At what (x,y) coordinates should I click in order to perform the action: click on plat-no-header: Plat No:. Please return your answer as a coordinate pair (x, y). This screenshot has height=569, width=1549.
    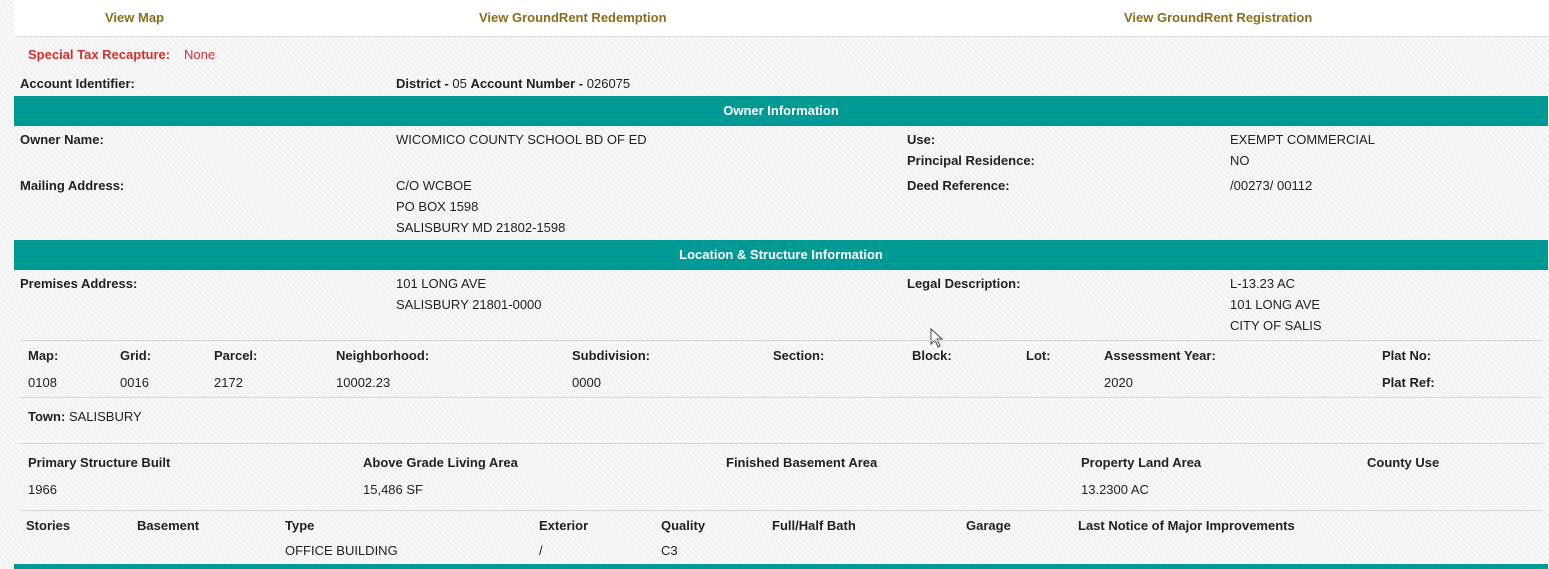
    Looking at the image, I should click on (1407, 355).